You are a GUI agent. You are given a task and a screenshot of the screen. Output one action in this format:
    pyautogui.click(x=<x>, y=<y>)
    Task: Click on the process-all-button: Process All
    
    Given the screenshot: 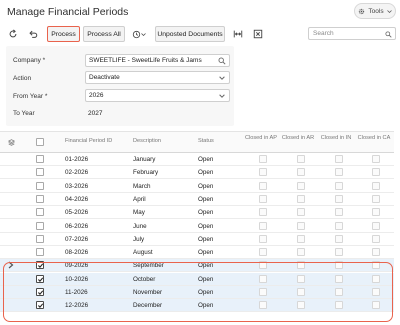 What is the action you would take?
    pyautogui.click(x=104, y=34)
    